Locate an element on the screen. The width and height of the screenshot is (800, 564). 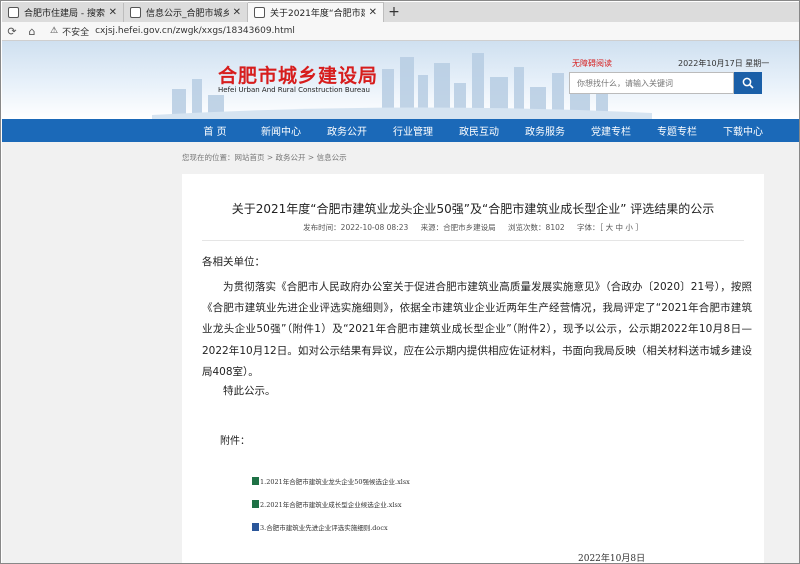
nav-downloads: 下载中心 is located at coordinates (743, 130).